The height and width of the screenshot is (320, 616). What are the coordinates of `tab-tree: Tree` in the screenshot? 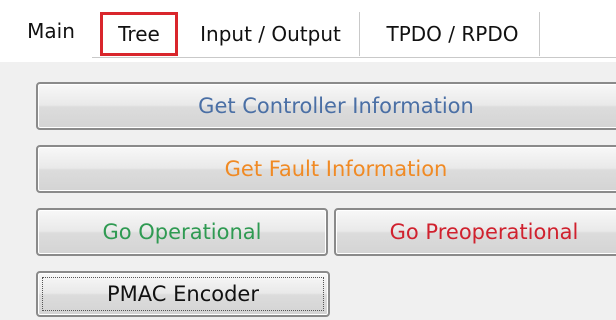 It's located at (139, 34).